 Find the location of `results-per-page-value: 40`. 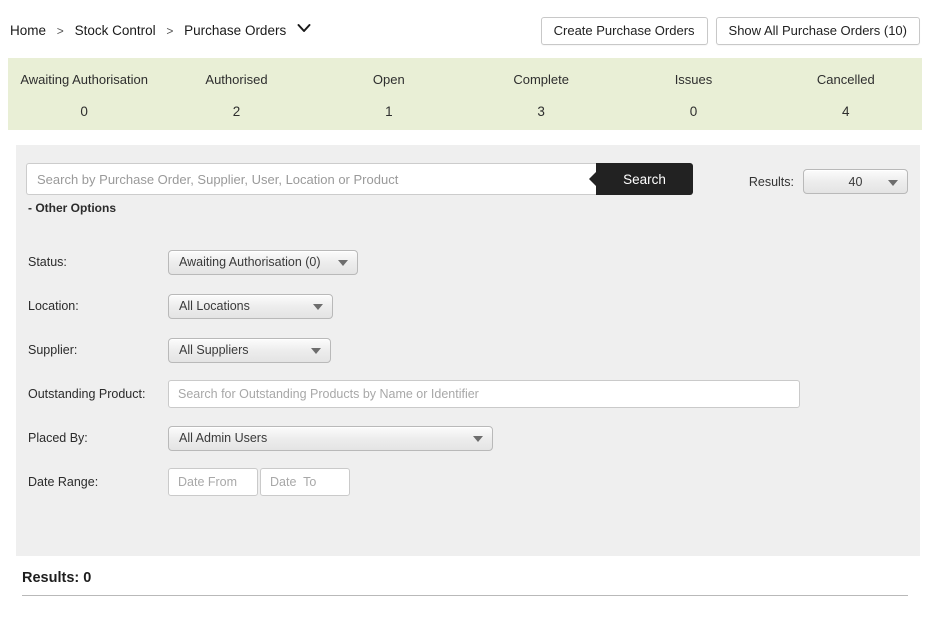

results-per-page-value: 40 is located at coordinates (855, 181).